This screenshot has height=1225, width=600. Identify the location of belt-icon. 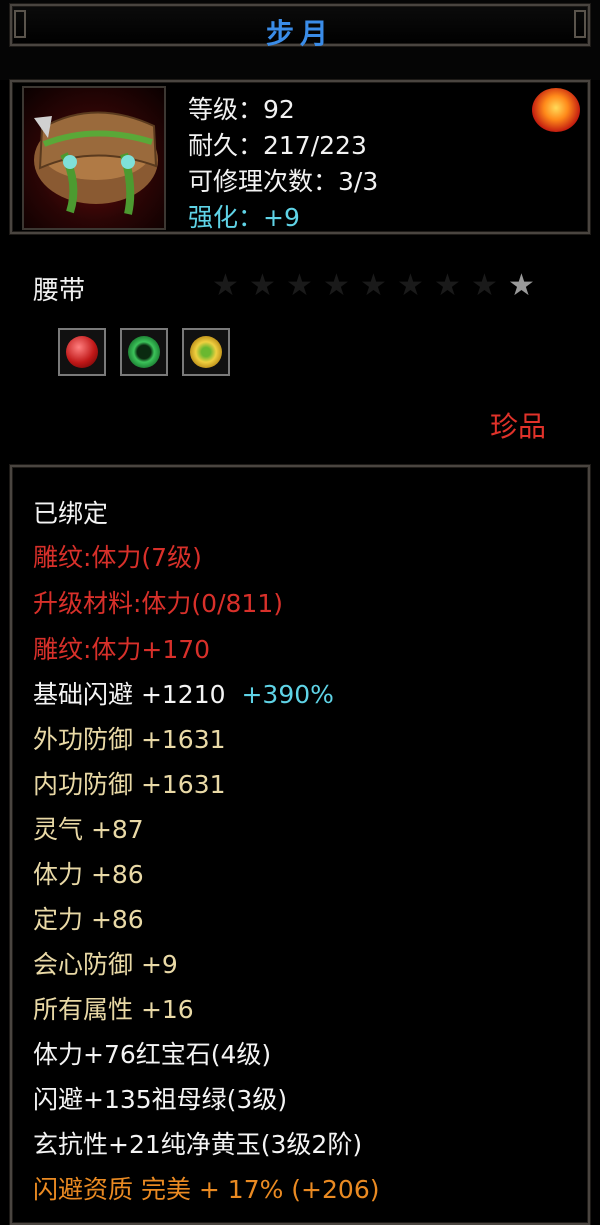
(94, 158).